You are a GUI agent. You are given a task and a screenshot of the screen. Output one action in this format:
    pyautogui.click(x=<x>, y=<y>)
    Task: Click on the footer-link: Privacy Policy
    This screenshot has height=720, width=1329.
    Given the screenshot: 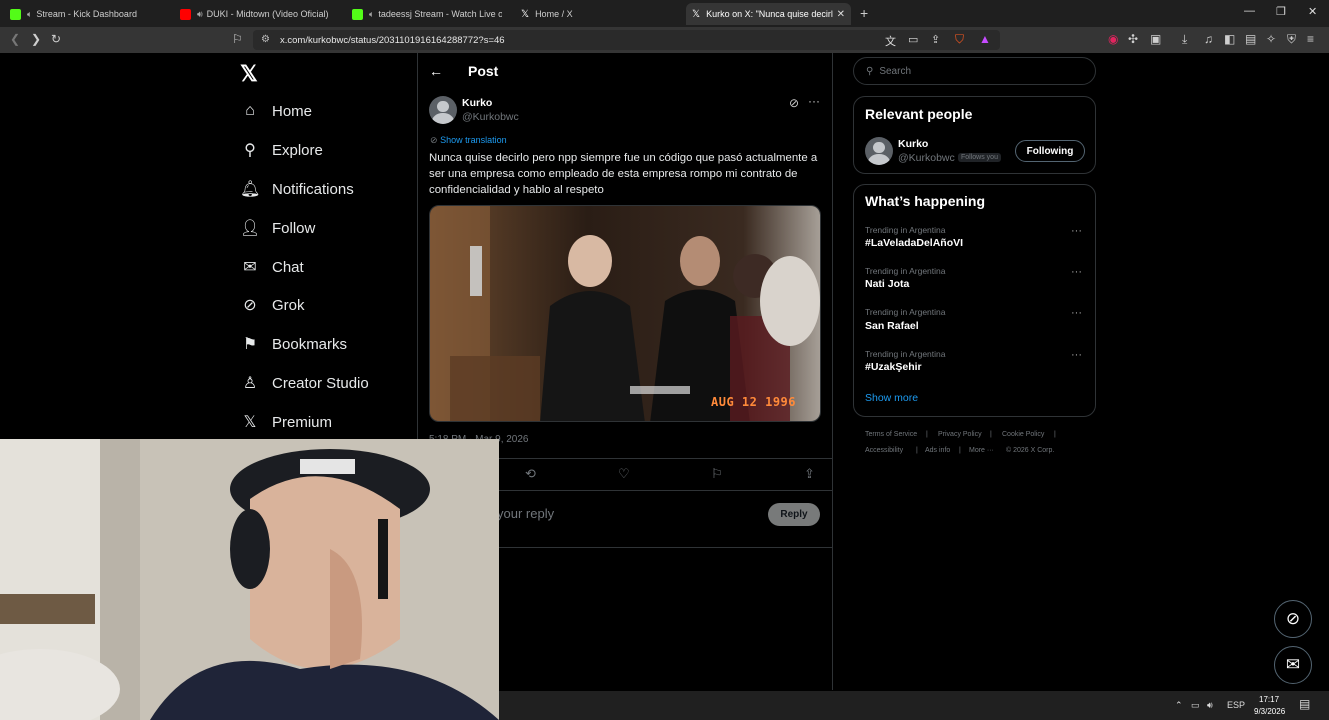 What is the action you would take?
    pyautogui.click(x=960, y=434)
    